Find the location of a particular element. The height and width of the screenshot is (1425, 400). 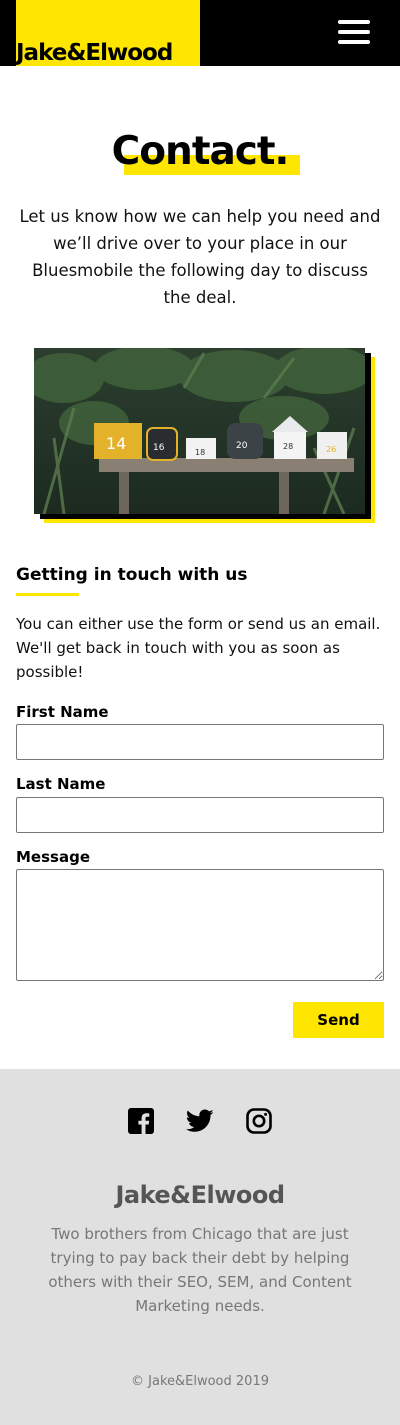

page-title: Contact. is located at coordinates (200, 151).